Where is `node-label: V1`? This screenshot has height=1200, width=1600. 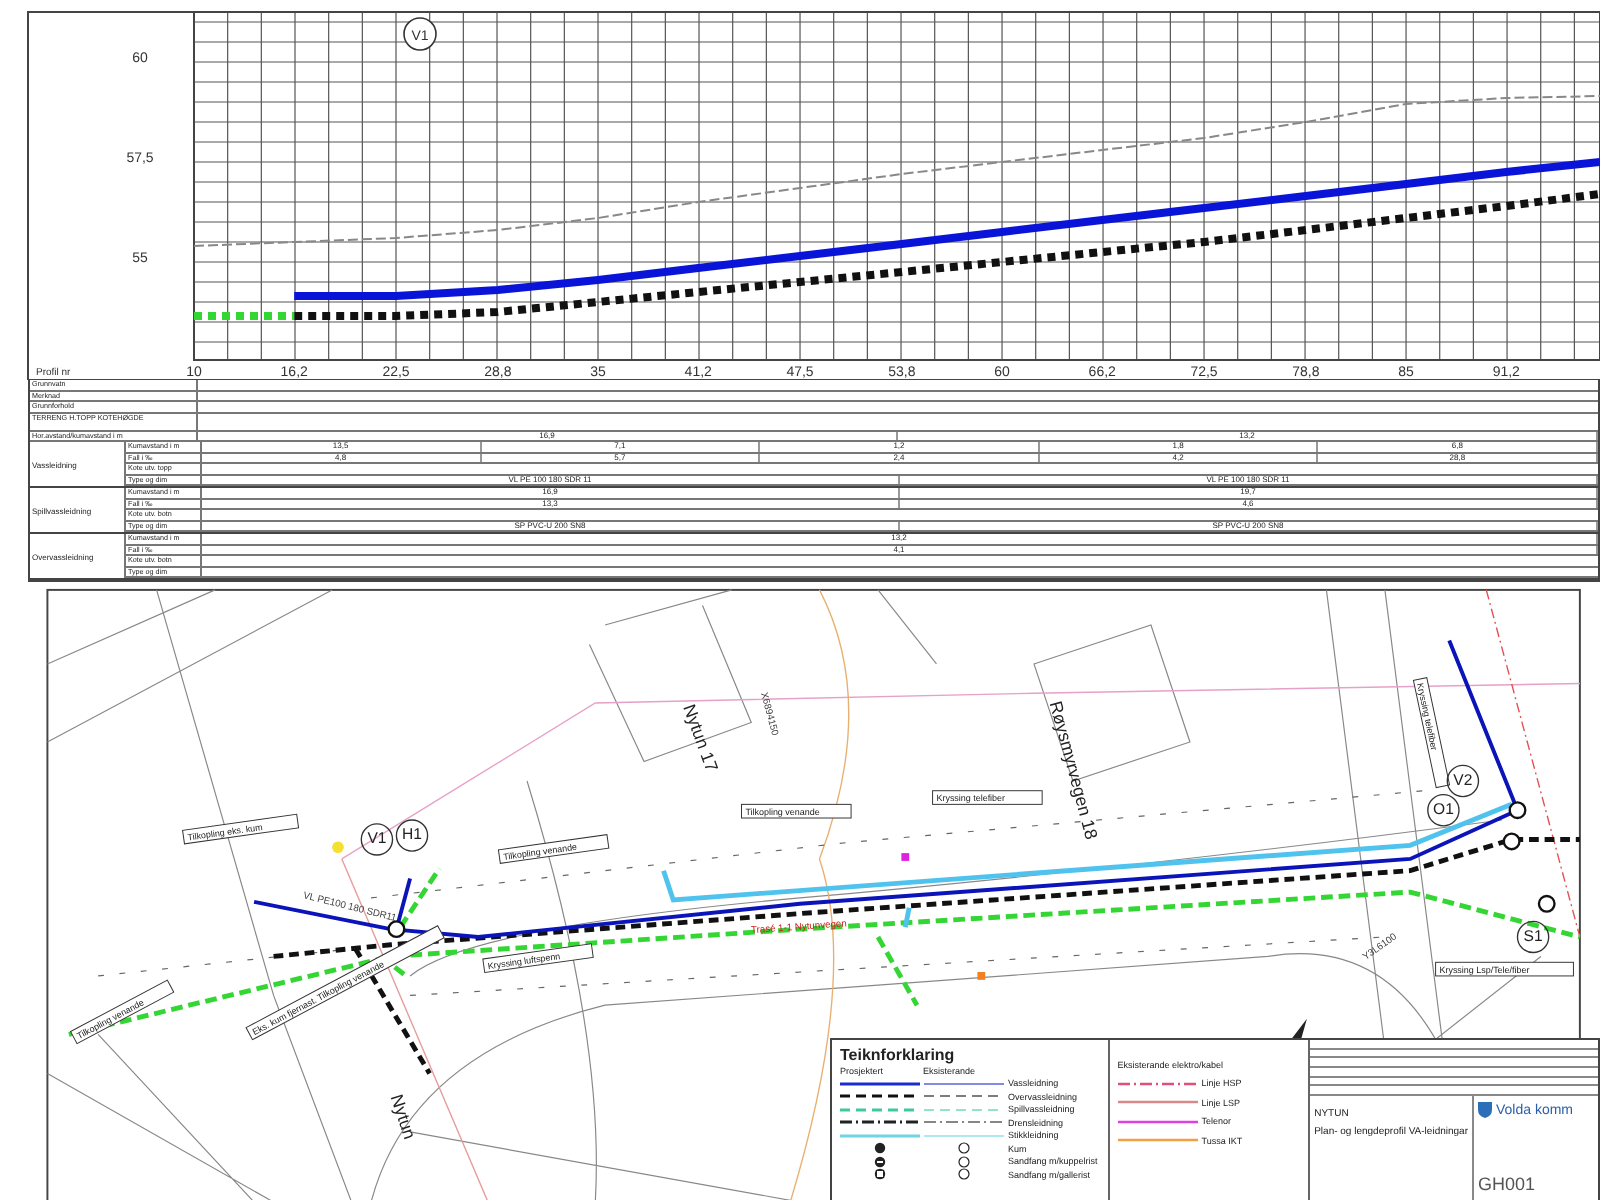
node-label: V1 is located at coordinates (377, 838).